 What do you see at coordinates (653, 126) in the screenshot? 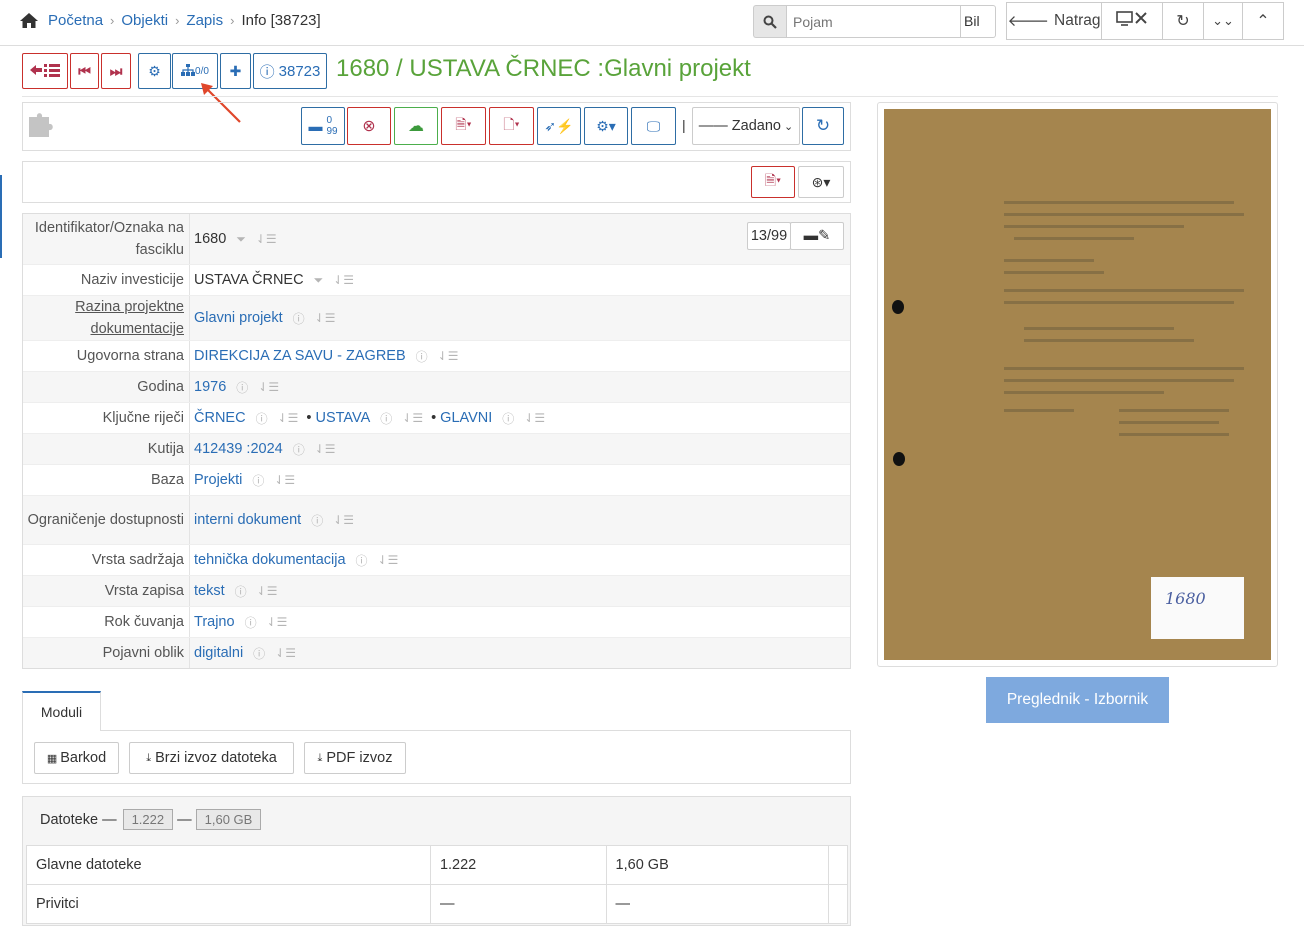
I see `display-button: 🖵` at bounding box center [653, 126].